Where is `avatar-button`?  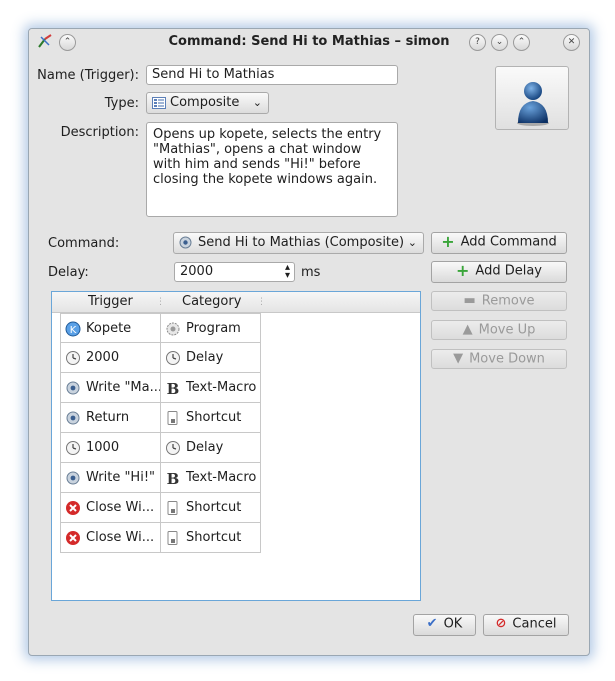 avatar-button is located at coordinates (532, 98).